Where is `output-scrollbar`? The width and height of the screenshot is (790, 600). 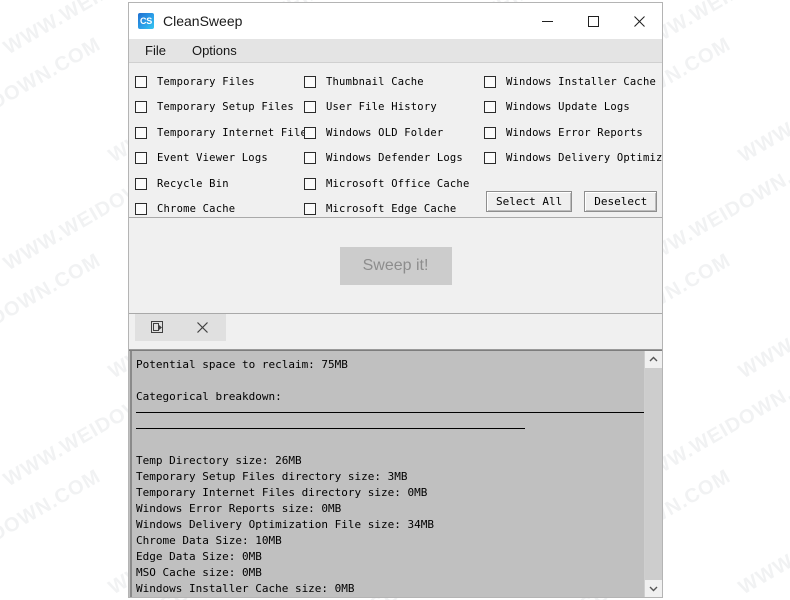
output-scrollbar is located at coordinates (653, 474).